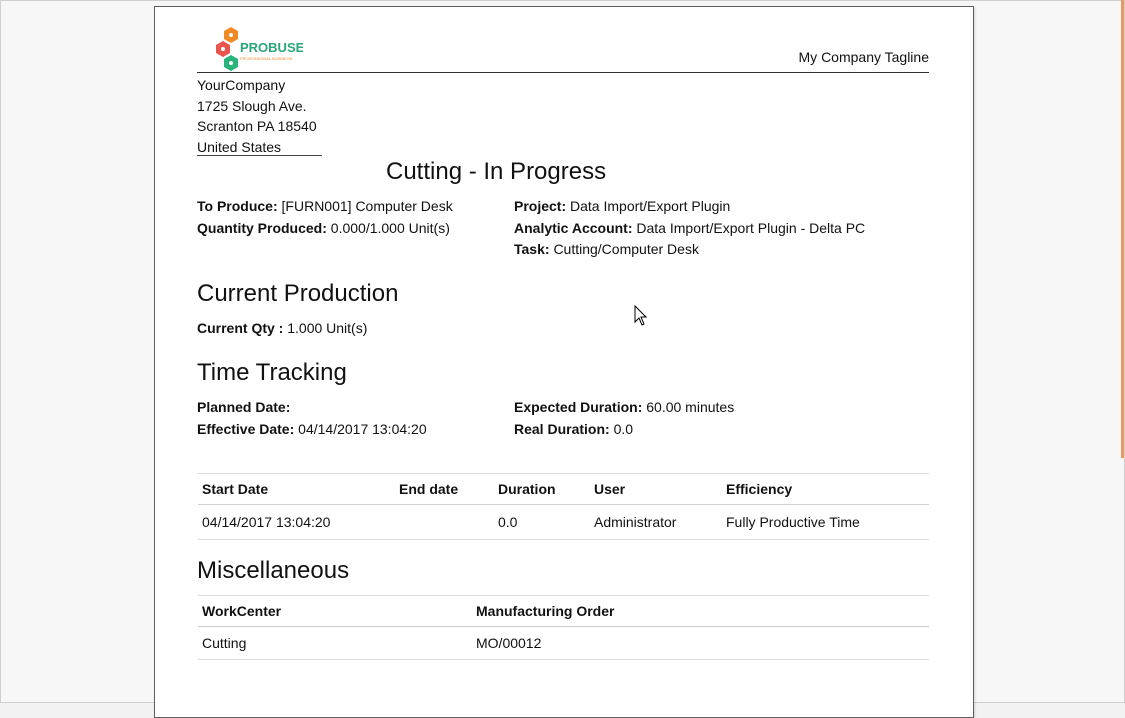  I want to click on real-duration-field: Real Duration: 0.0, so click(573, 429).